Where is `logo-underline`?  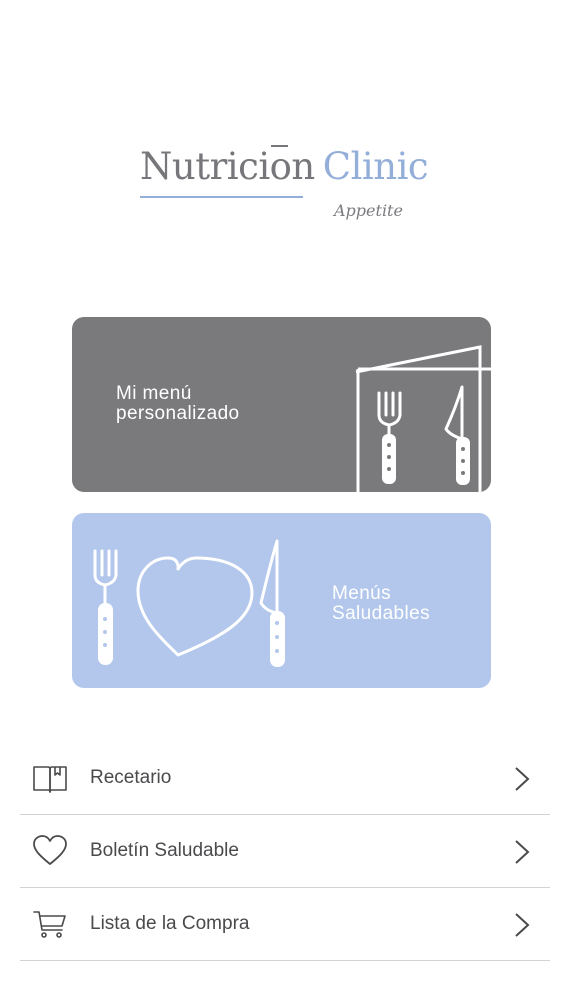 logo-underline is located at coordinates (221, 197).